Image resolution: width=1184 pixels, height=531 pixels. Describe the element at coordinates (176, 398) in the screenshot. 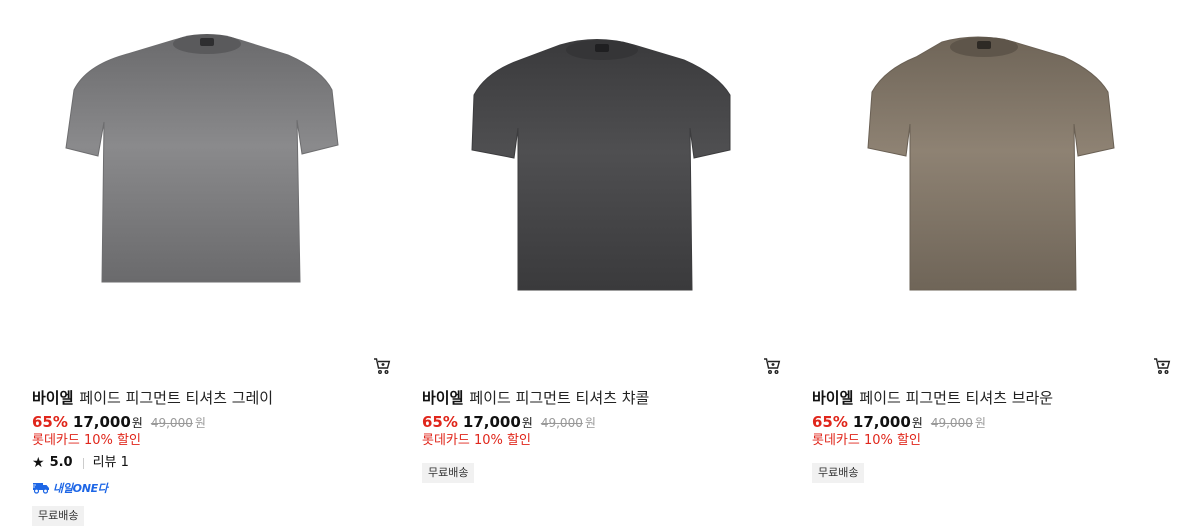

I see `product-name: 페이드 피그먼트 티셔츠 그레이` at that location.